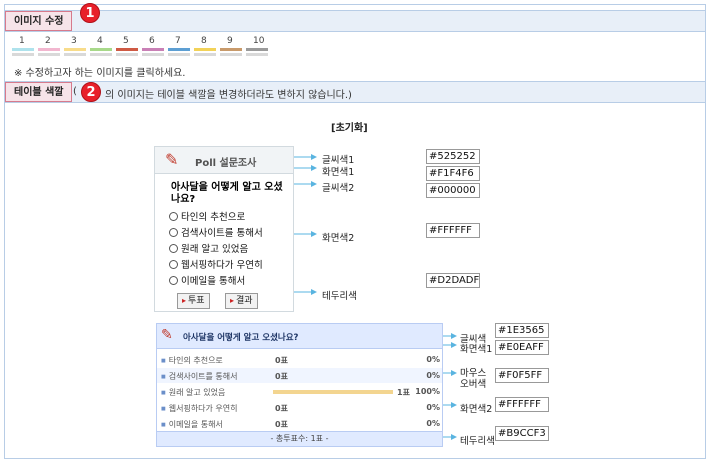  Describe the element at coordinates (193, 301) in the screenshot. I see `vote-button: 투표` at that location.